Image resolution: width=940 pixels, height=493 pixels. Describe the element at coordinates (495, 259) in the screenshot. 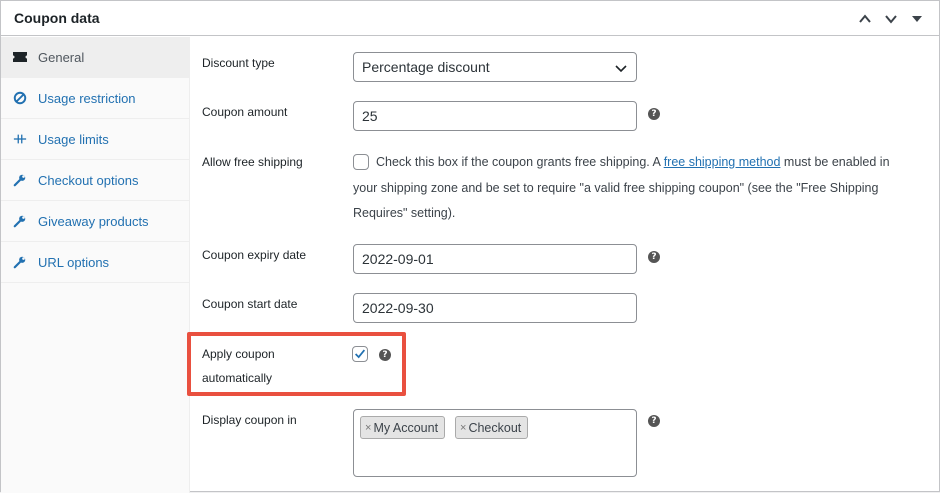

I see `expiry-date-input: 2022-09-01` at that location.